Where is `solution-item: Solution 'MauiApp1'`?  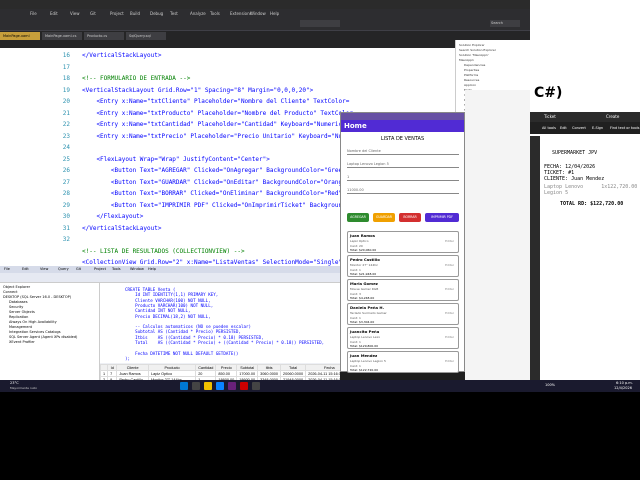 solution-item: Solution 'MauiApp1' is located at coordinates (474, 55).